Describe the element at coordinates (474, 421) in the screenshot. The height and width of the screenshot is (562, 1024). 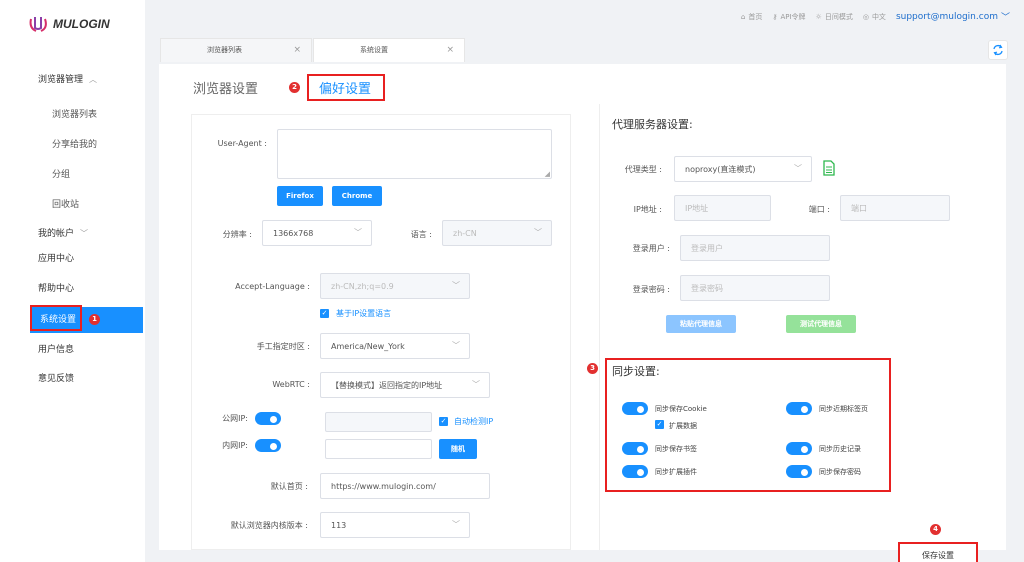
I see `auto-detect-ip-label: 自动检测IP` at that location.